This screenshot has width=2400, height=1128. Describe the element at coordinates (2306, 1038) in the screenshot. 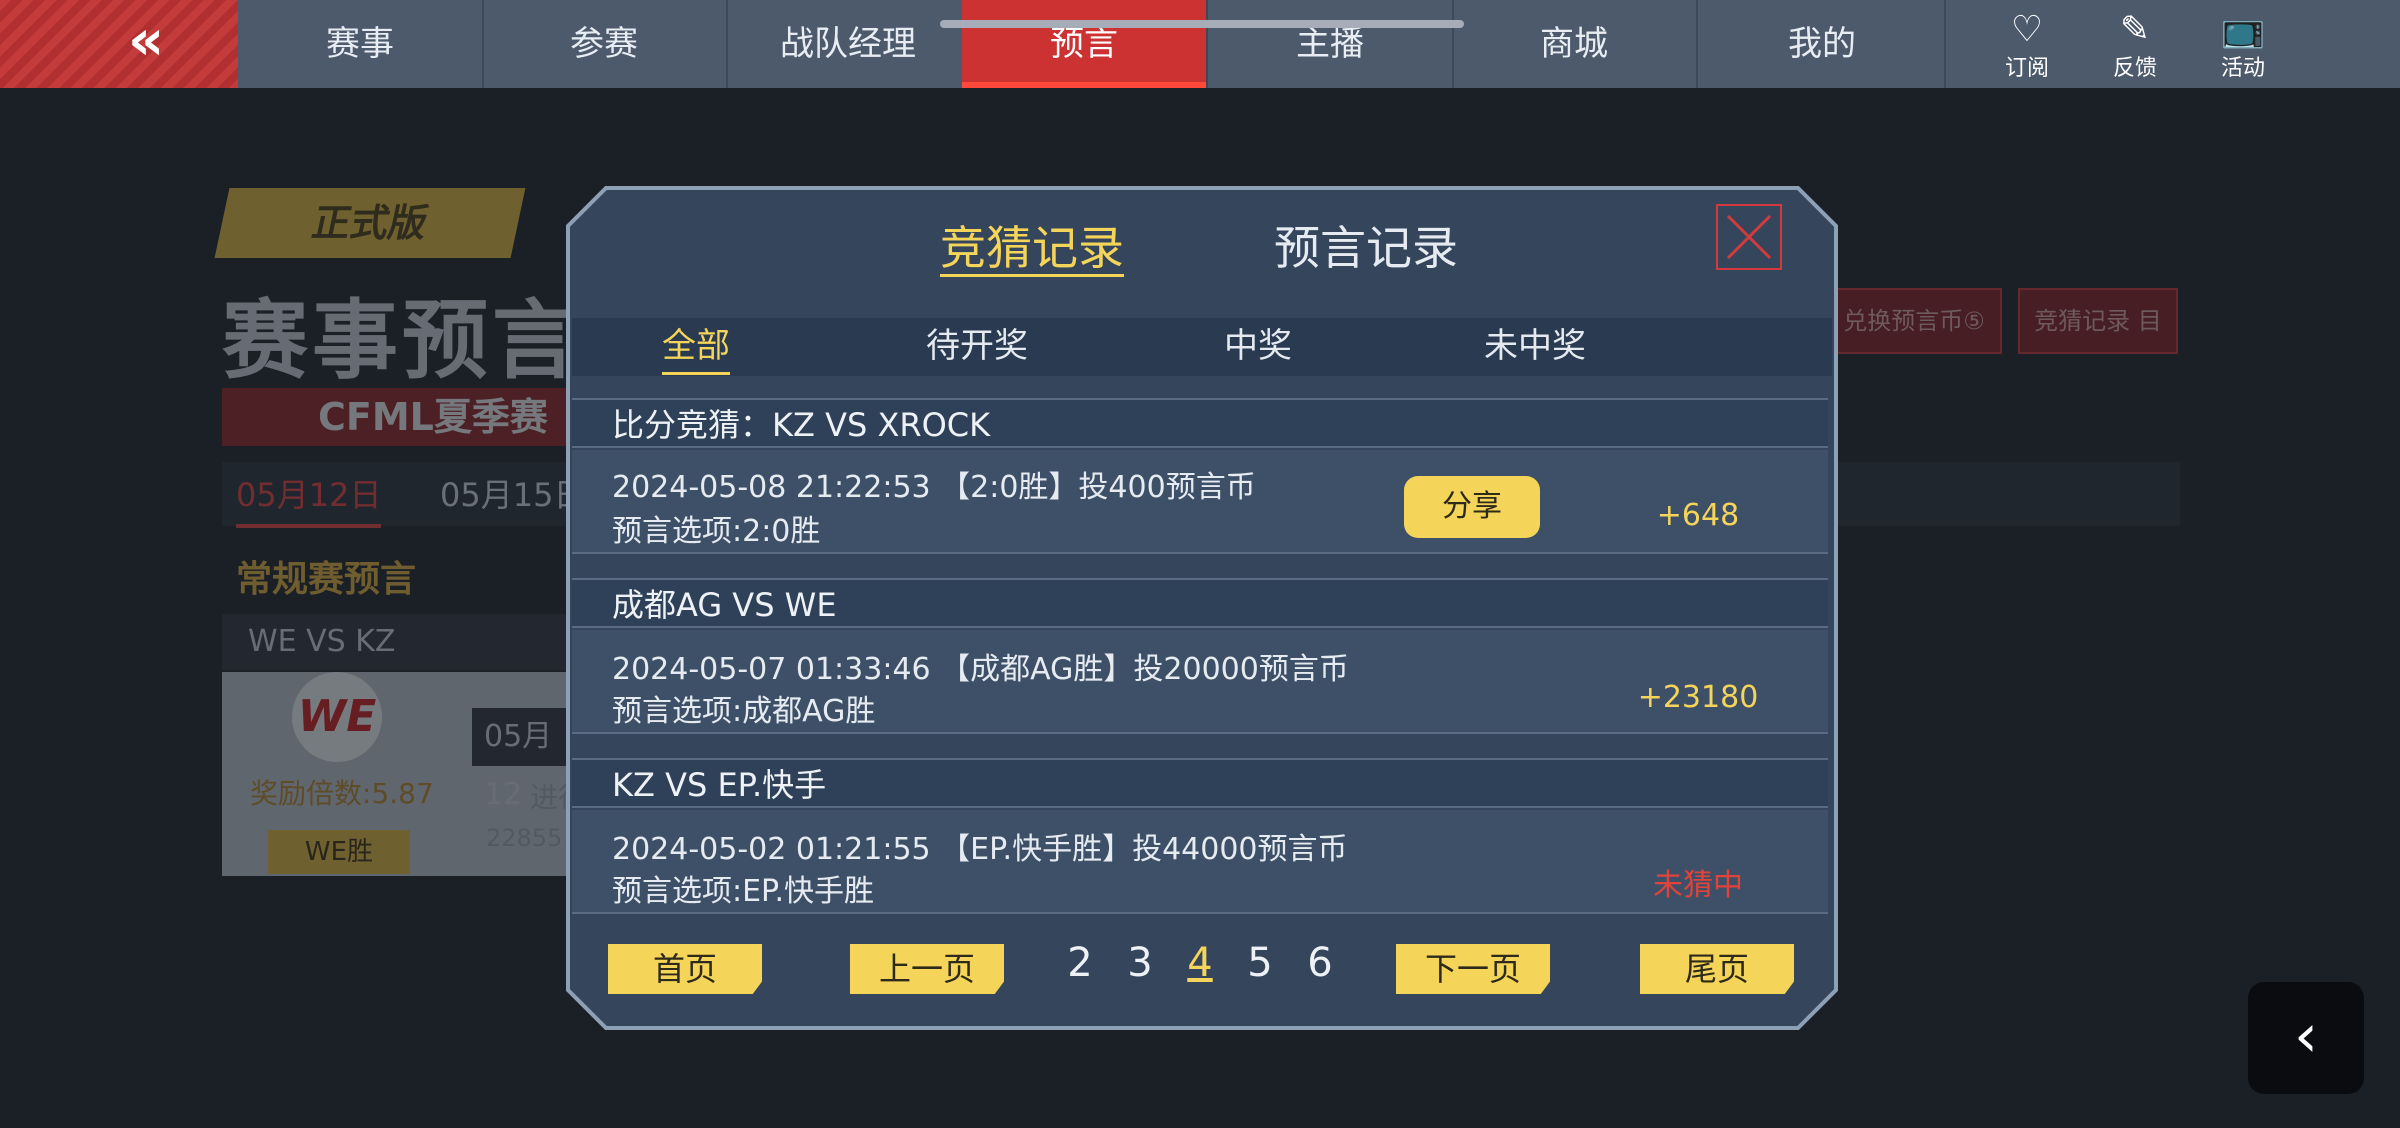

I see `floating-back-button: ‹` at that location.